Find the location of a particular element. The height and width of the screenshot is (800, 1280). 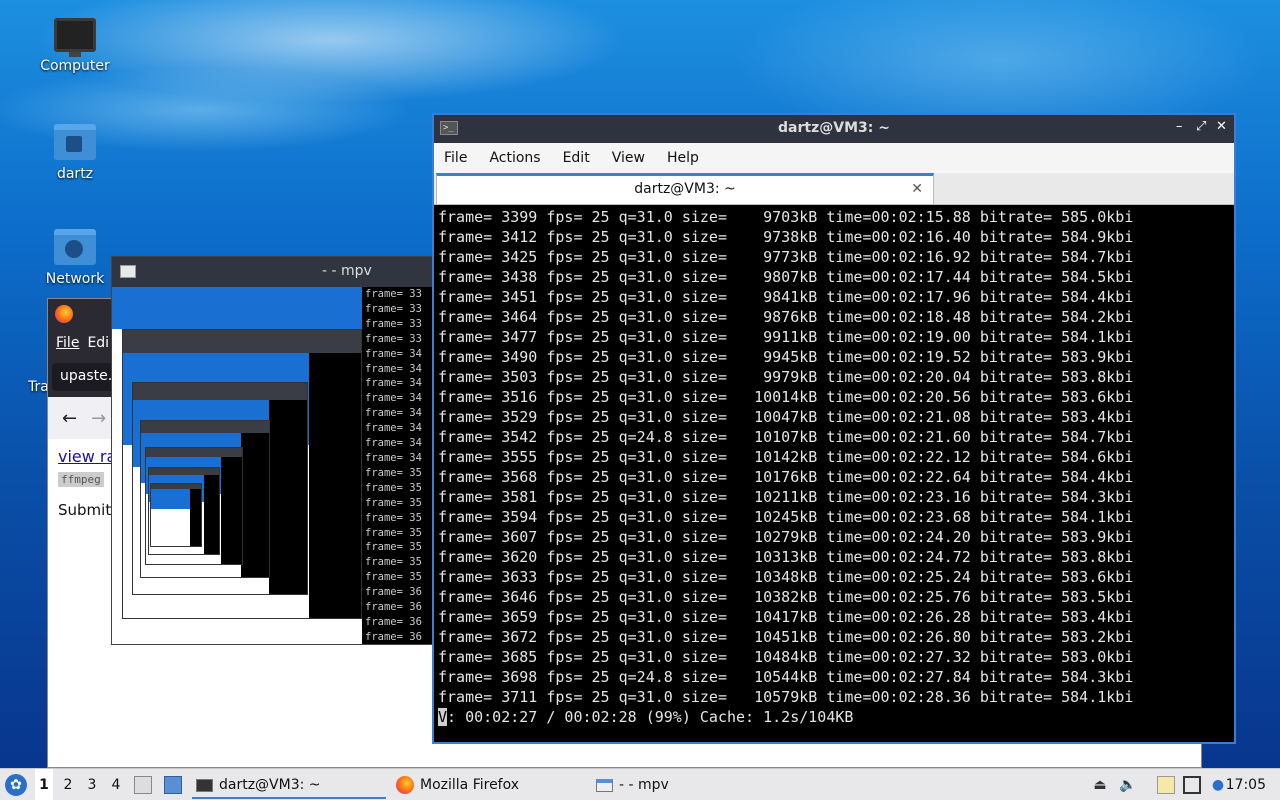

desktop-icon-home: dartz is located at coordinates (75, 153).